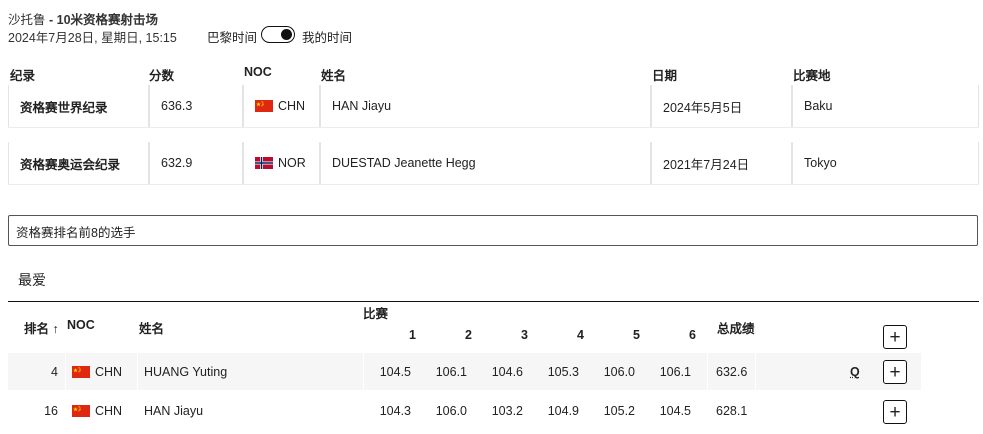 The image size is (983, 434). What do you see at coordinates (249, 410) in the screenshot?
I see `athlete-name: HAN Jiayu` at bounding box center [249, 410].